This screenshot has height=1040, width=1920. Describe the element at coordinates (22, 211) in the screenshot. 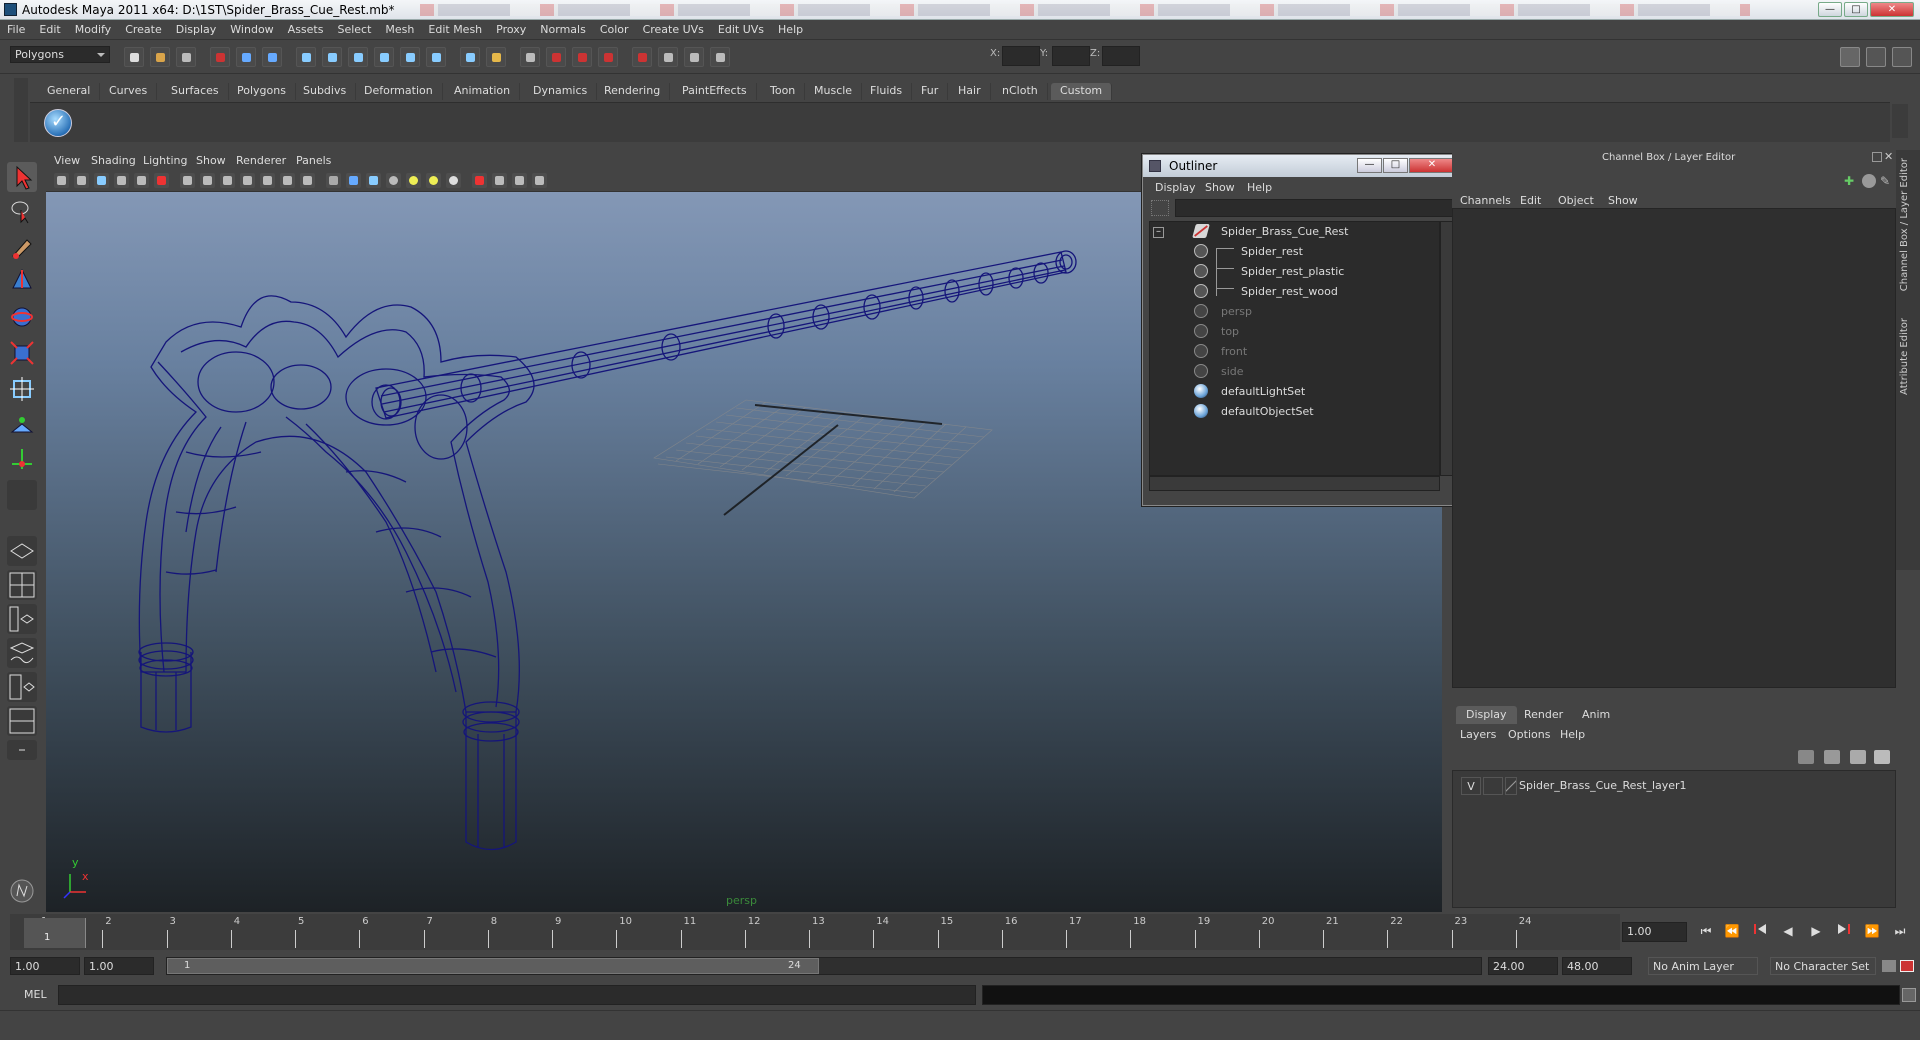

I see `lasso-tool-icon` at that location.